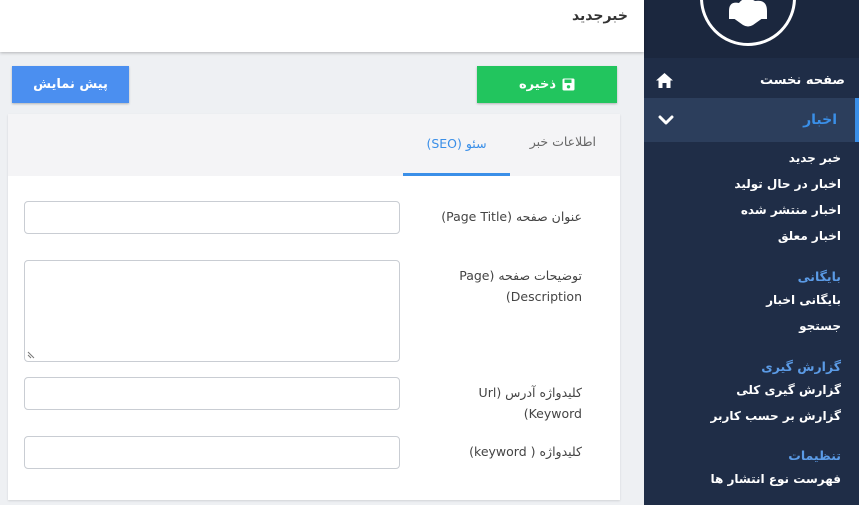  I want to click on sidebar-item-published: اخبار منتشر شده, so click(791, 210).